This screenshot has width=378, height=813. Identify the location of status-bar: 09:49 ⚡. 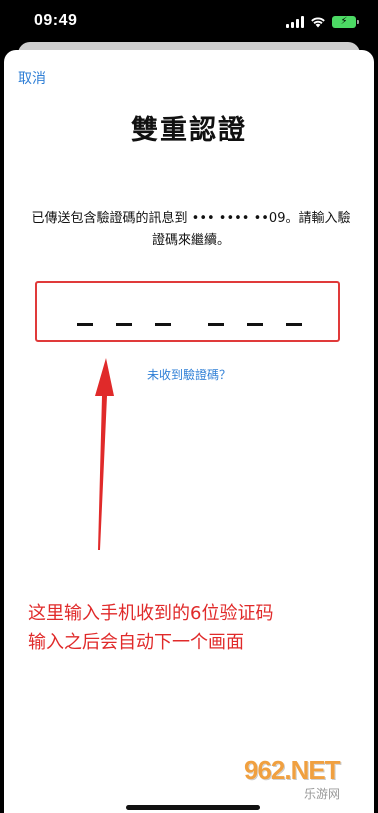
(189, 22).